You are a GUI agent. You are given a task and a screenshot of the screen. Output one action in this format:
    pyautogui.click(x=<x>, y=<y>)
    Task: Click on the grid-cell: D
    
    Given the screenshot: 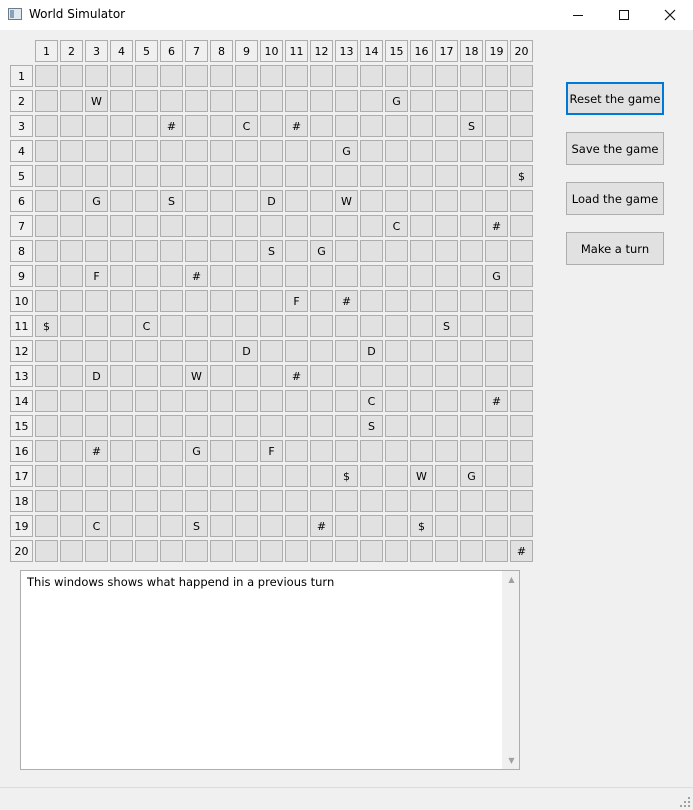 What is the action you would take?
    pyautogui.click(x=246, y=351)
    